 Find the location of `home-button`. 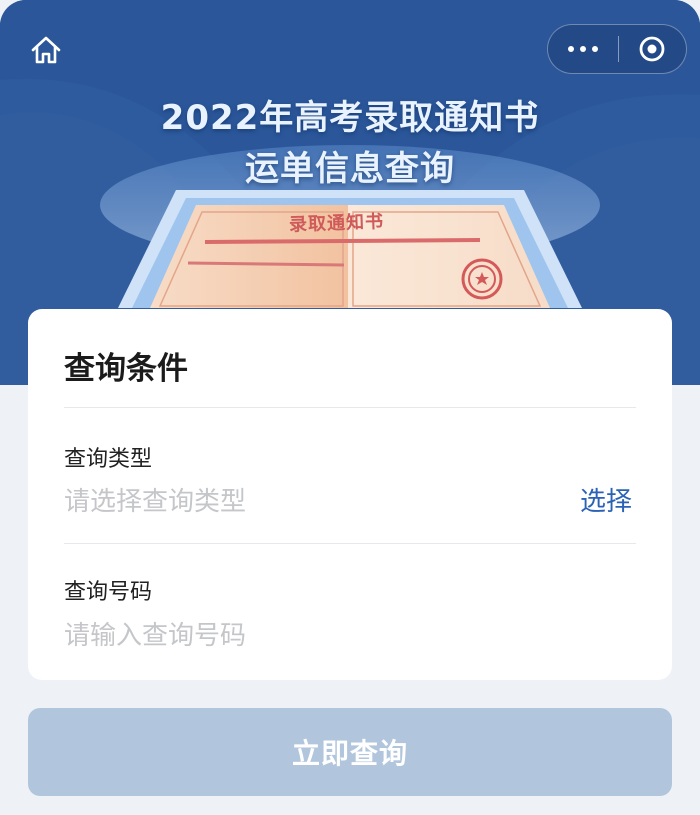

home-button is located at coordinates (46, 50).